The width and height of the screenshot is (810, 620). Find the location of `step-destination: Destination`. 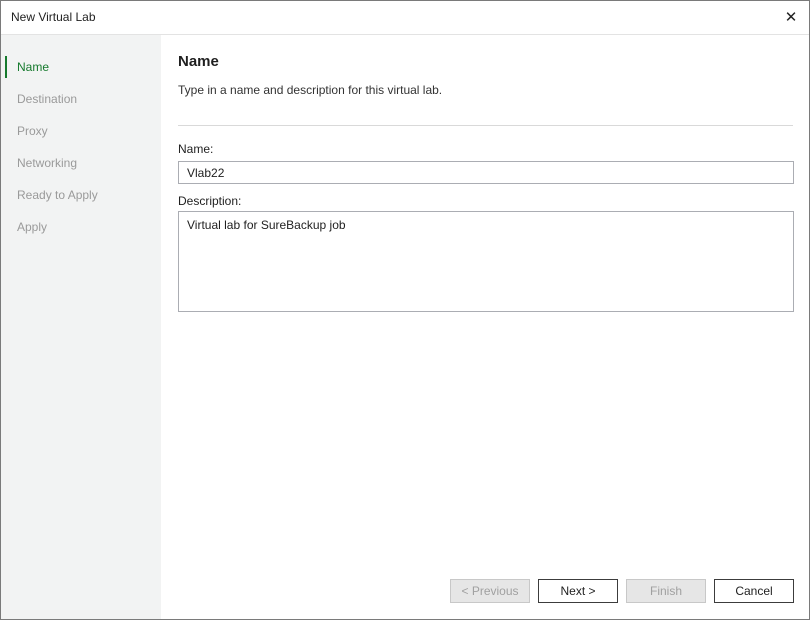

step-destination: Destination is located at coordinates (83, 99).